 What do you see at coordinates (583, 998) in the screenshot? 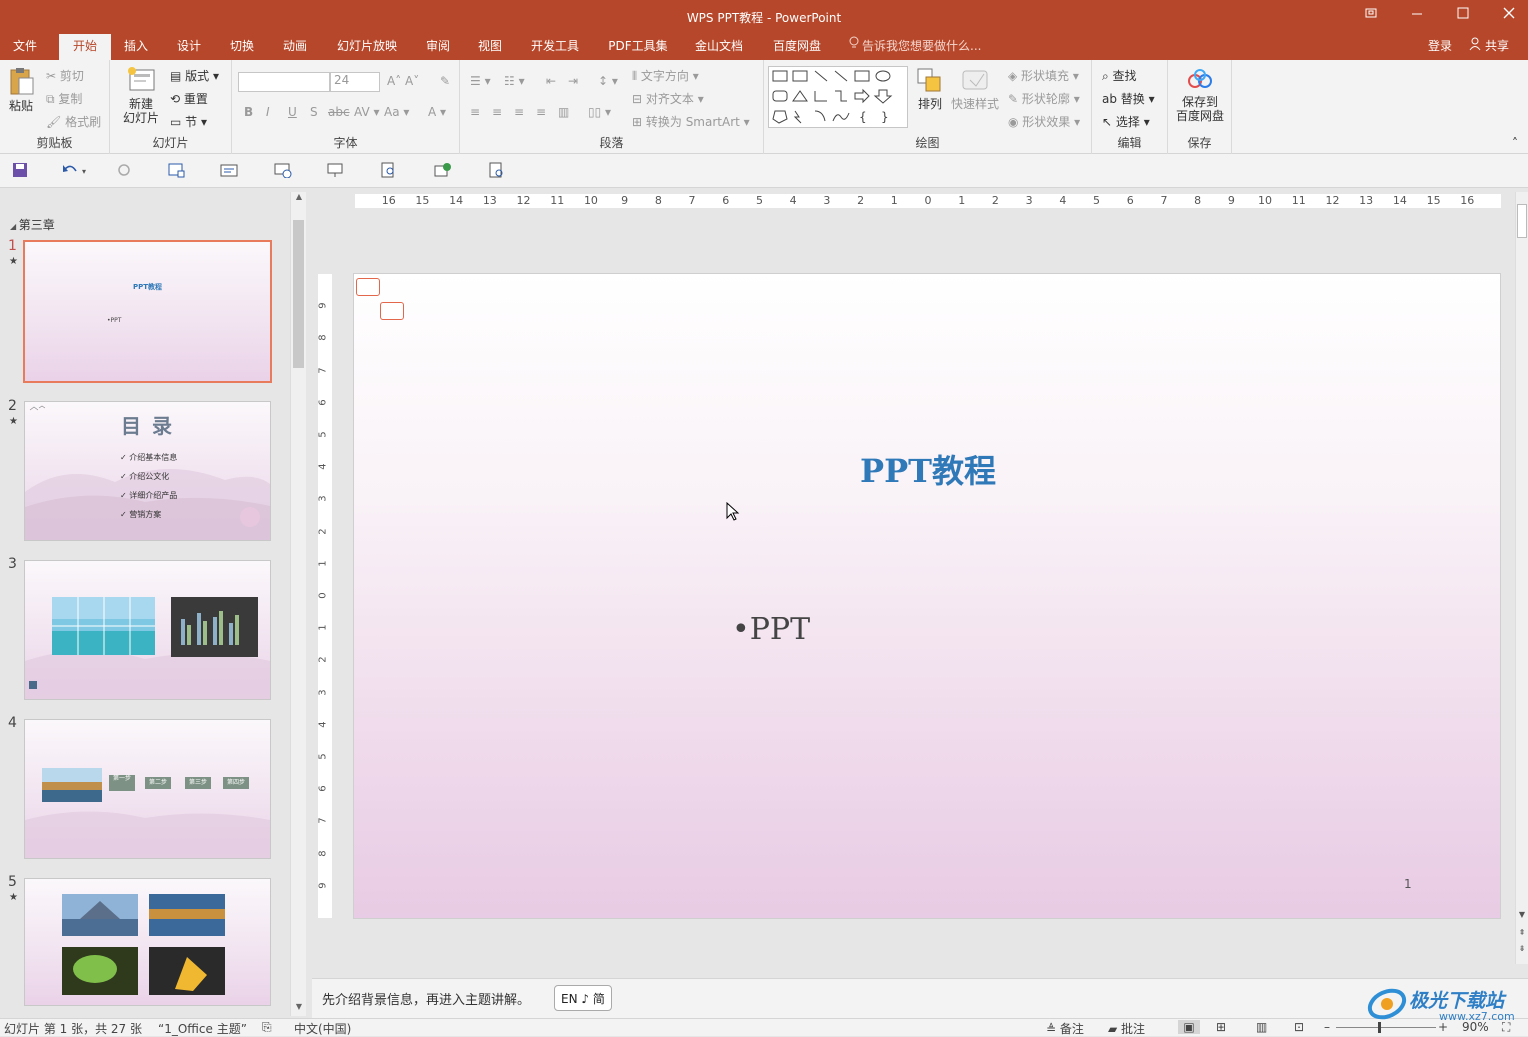
I see `ime-indicator: EN ♪ 简` at bounding box center [583, 998].